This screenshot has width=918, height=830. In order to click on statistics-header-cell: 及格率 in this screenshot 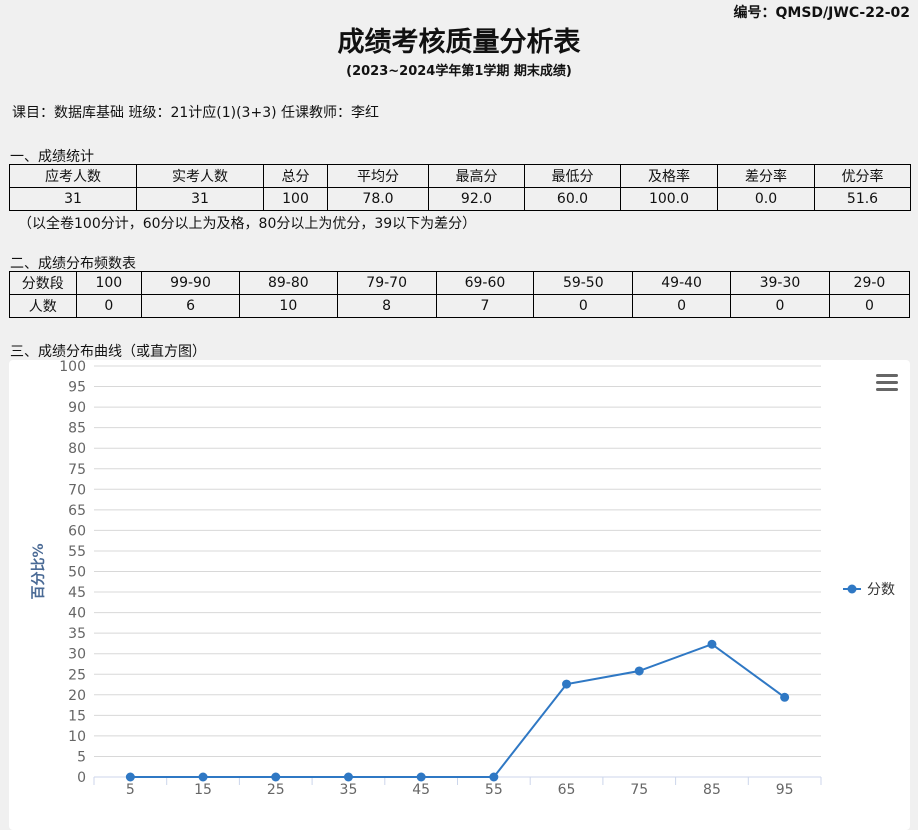, I will do `click(669, 176)`.